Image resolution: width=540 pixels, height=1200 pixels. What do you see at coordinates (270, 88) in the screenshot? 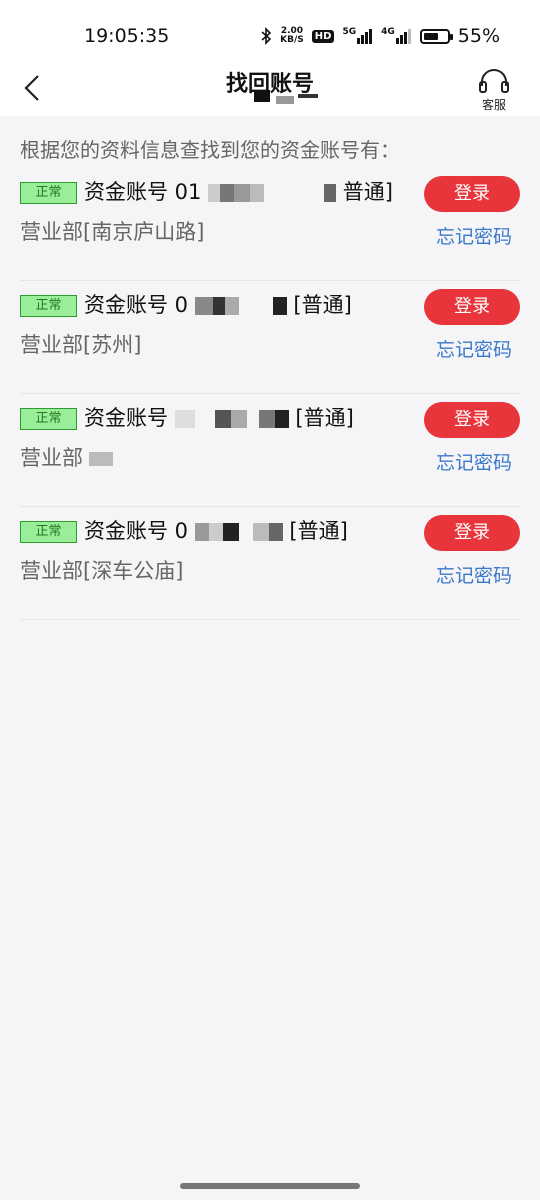
I see `nav-bar: 找回账号 客服` at bounding box center [270, 88].